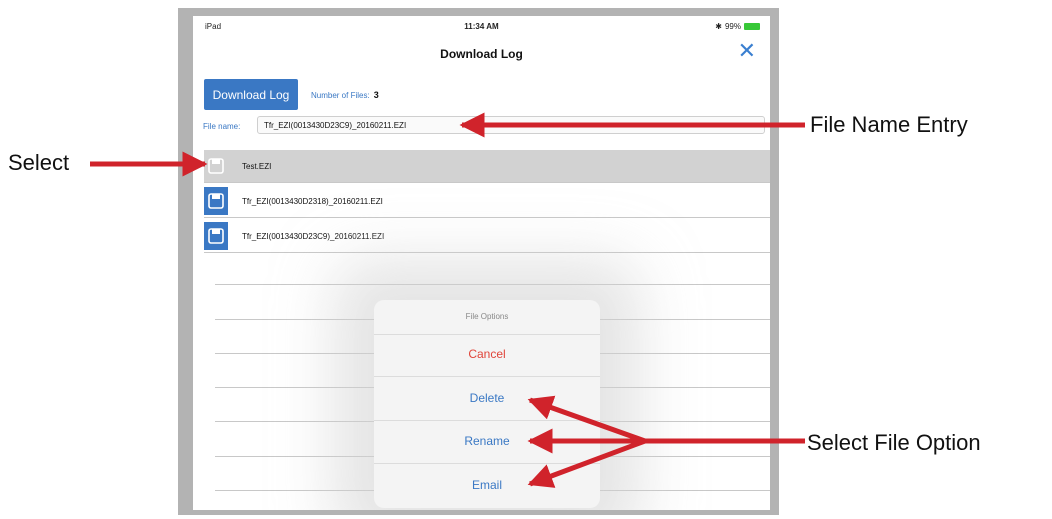 The width and height of the screenshot is (1052, 519). What do you see at coordinates (894, 442) in the screenshot?
I see `select-file-option-callout: Select File Option` at bounding box center [894, 442].